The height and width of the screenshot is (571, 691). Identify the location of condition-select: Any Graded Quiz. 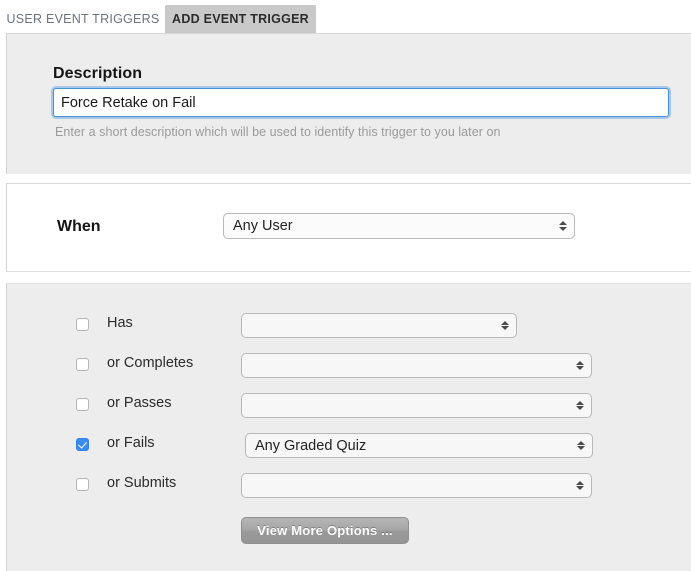
(419, 445).